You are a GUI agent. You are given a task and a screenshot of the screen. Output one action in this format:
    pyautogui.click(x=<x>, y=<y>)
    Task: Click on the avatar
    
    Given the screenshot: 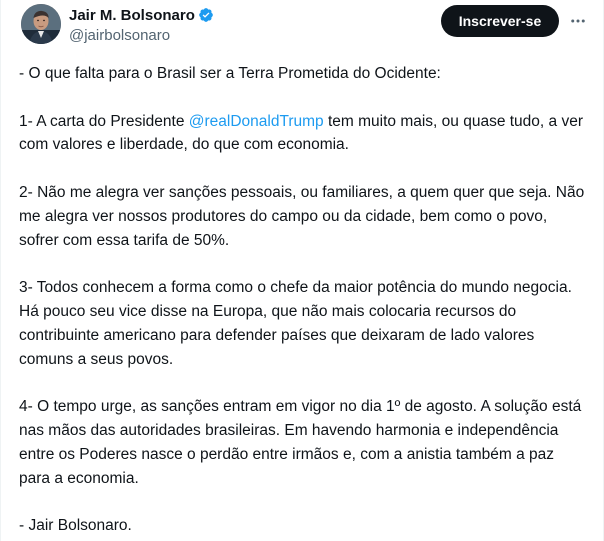 What is the action you would take?
    pyautogui.click(x=41, y=24)
    